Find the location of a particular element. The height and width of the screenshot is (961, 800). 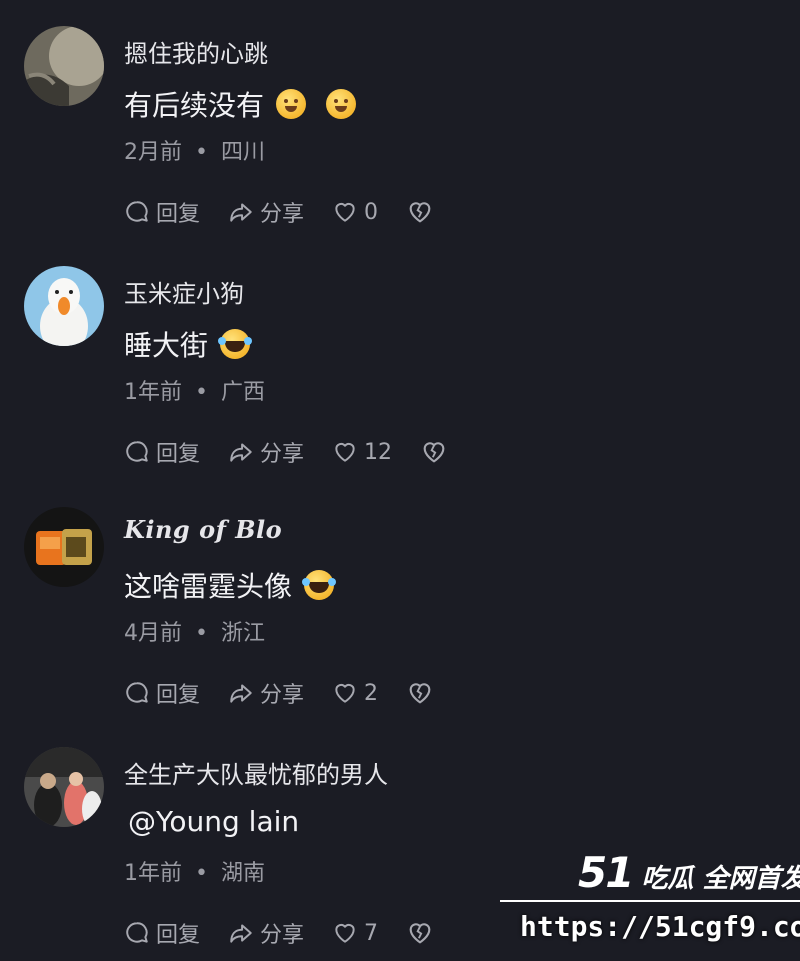

watermark-number: 51 is located at coordinates (606, 872).